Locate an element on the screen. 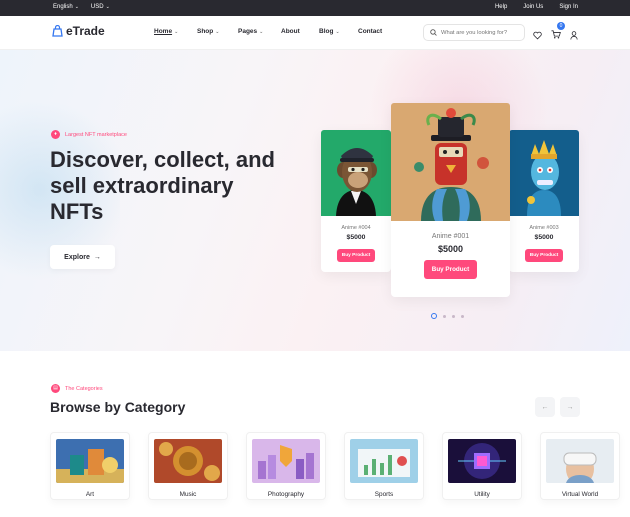 This screenshot has height=517, width=630. user-icon is located at coordinates (574, 35).